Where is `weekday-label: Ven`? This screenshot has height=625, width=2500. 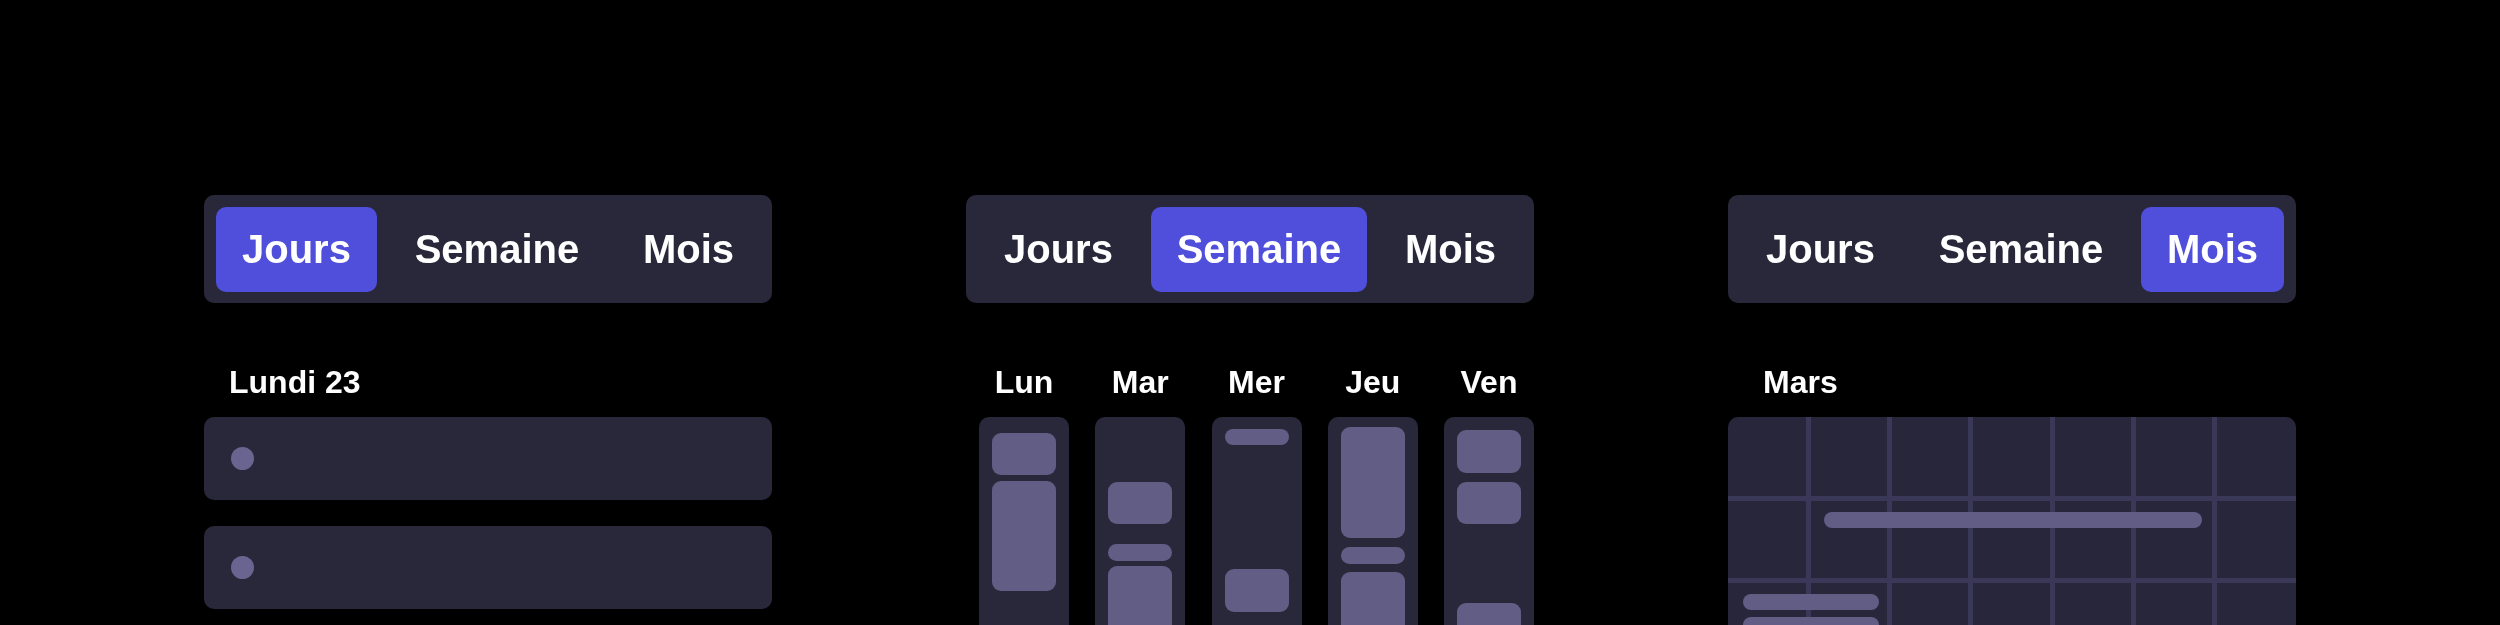
weekday-label: Ven is located at coordinates (1489, 382).